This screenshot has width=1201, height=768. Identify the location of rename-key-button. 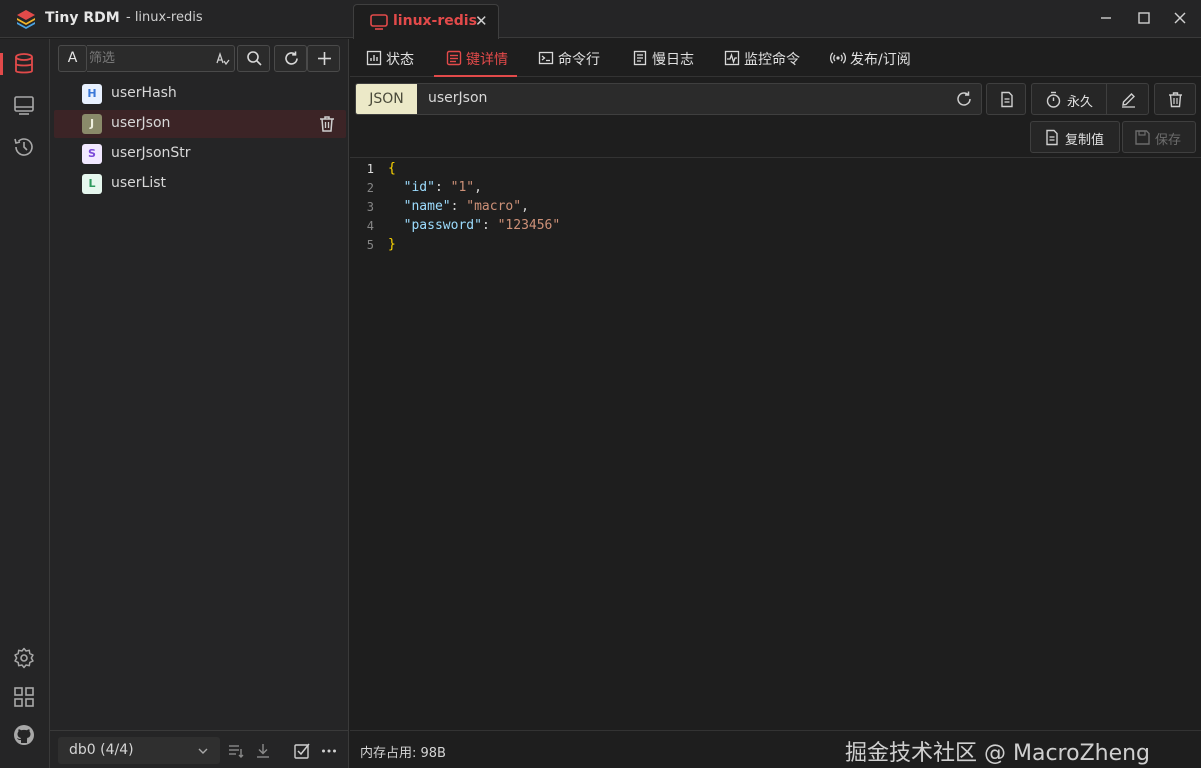
(1127, 99).